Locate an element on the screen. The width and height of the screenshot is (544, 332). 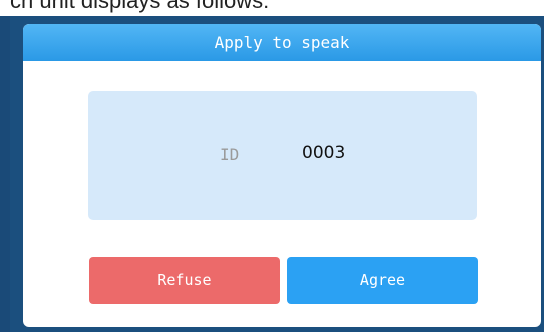
dialog-header: Apply to speak is located at coordinates (282, 42).